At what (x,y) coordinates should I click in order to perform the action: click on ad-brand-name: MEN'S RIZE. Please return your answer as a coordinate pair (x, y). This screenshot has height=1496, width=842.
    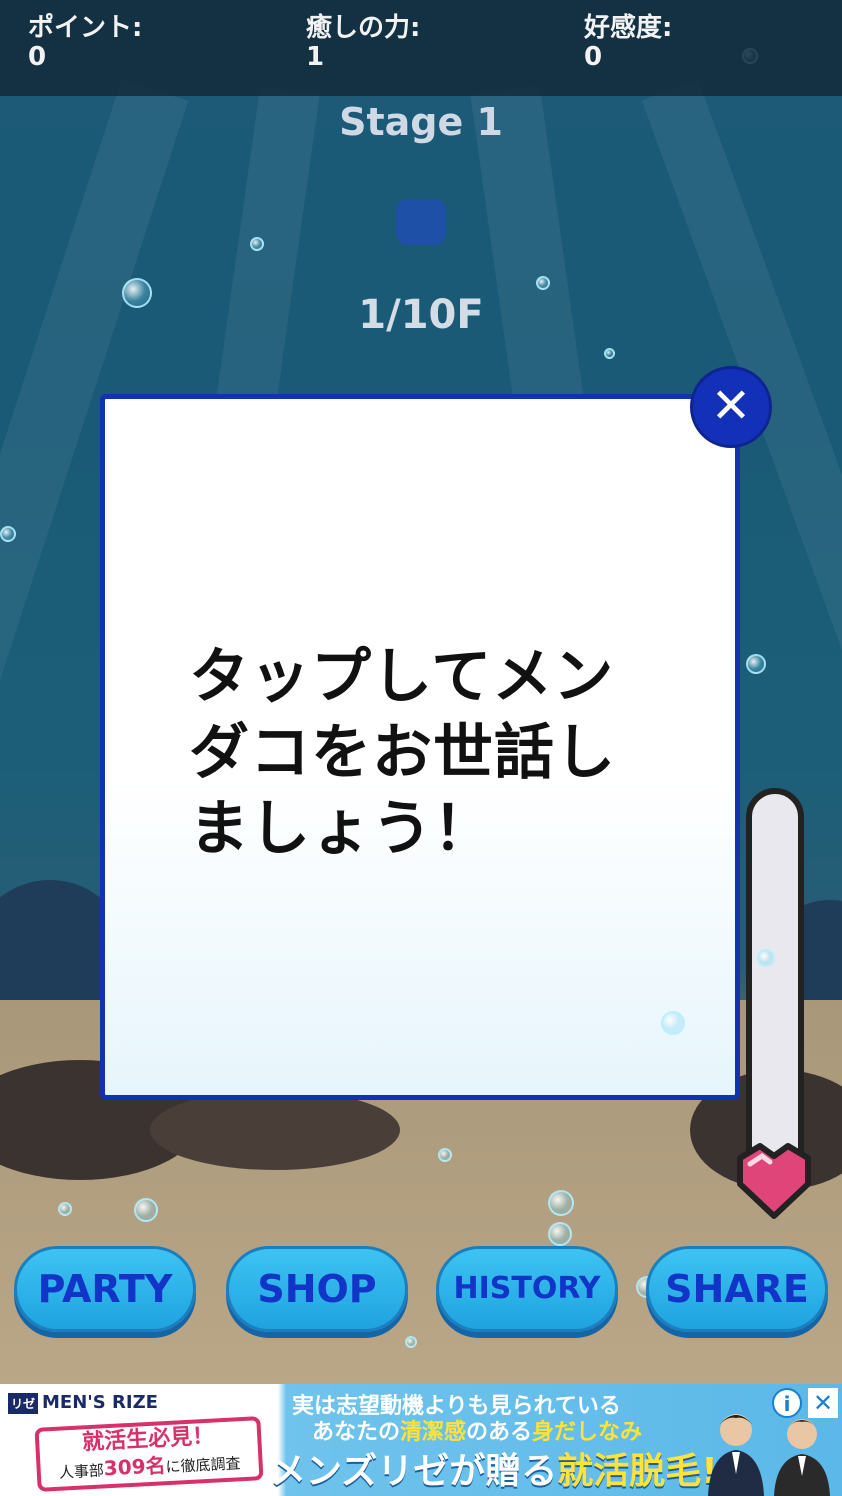
    Looking at the image, I should click on (100, 1402).